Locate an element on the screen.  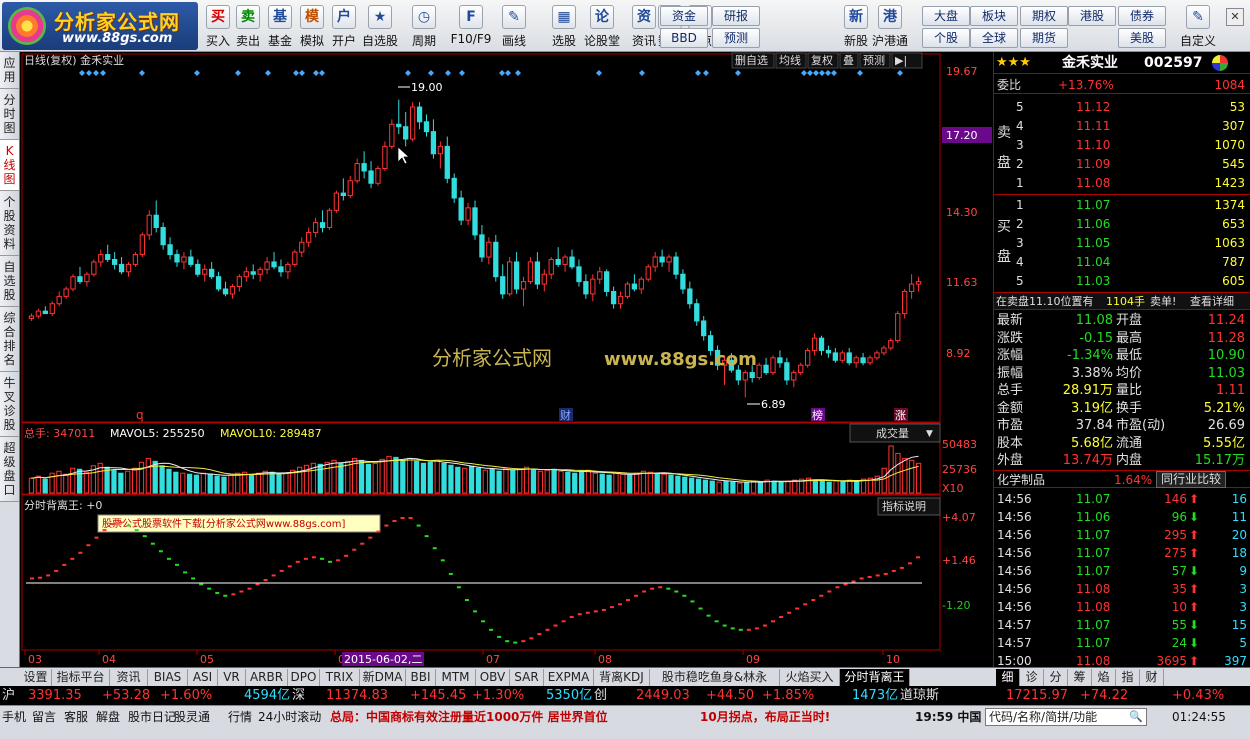
bottom-tab: 指标平台 is located at coordinates (81, 677).